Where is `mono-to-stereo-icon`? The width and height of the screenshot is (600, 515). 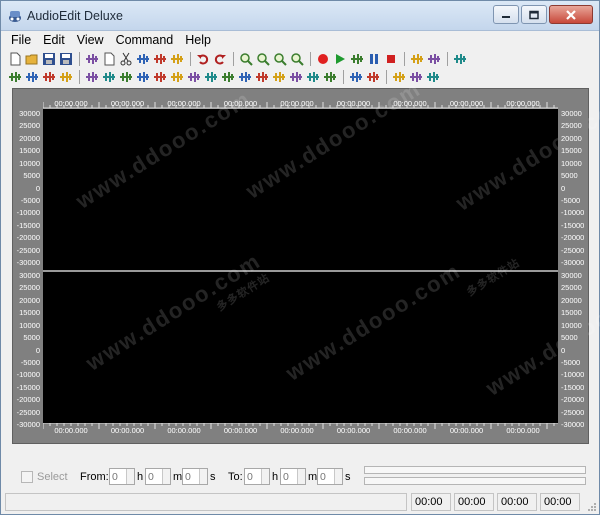 mono-to-stereo-icon is located at coordinates (330, 77).